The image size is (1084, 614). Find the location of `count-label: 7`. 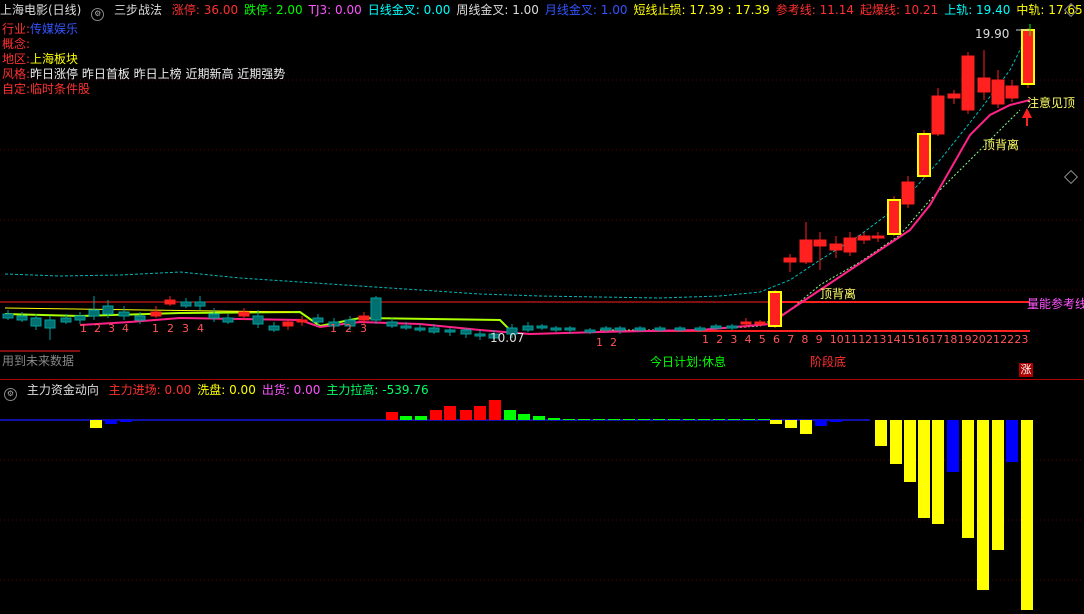

count-label: 7 is located at coordinates (791, 339).